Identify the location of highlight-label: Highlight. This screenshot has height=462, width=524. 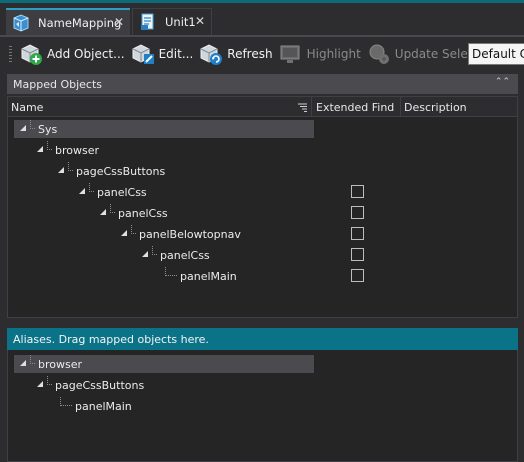
(333, 54).